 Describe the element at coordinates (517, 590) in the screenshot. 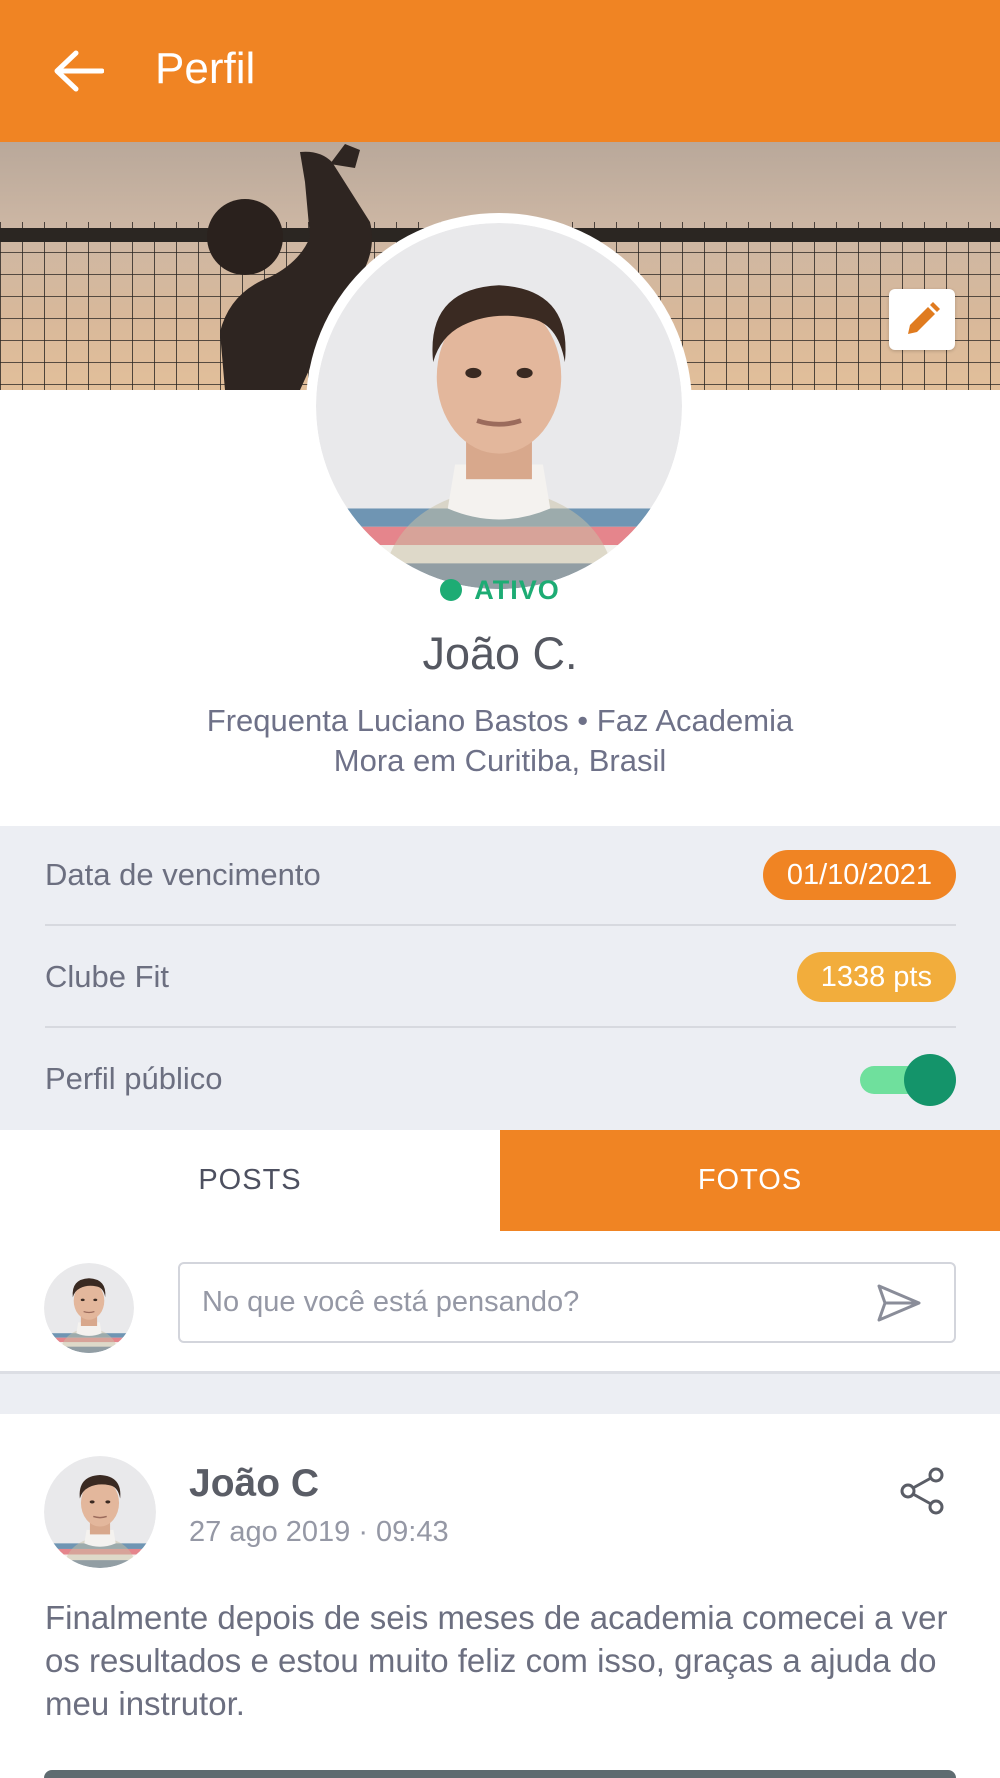

I see `status-label: ATIVO` at that location.